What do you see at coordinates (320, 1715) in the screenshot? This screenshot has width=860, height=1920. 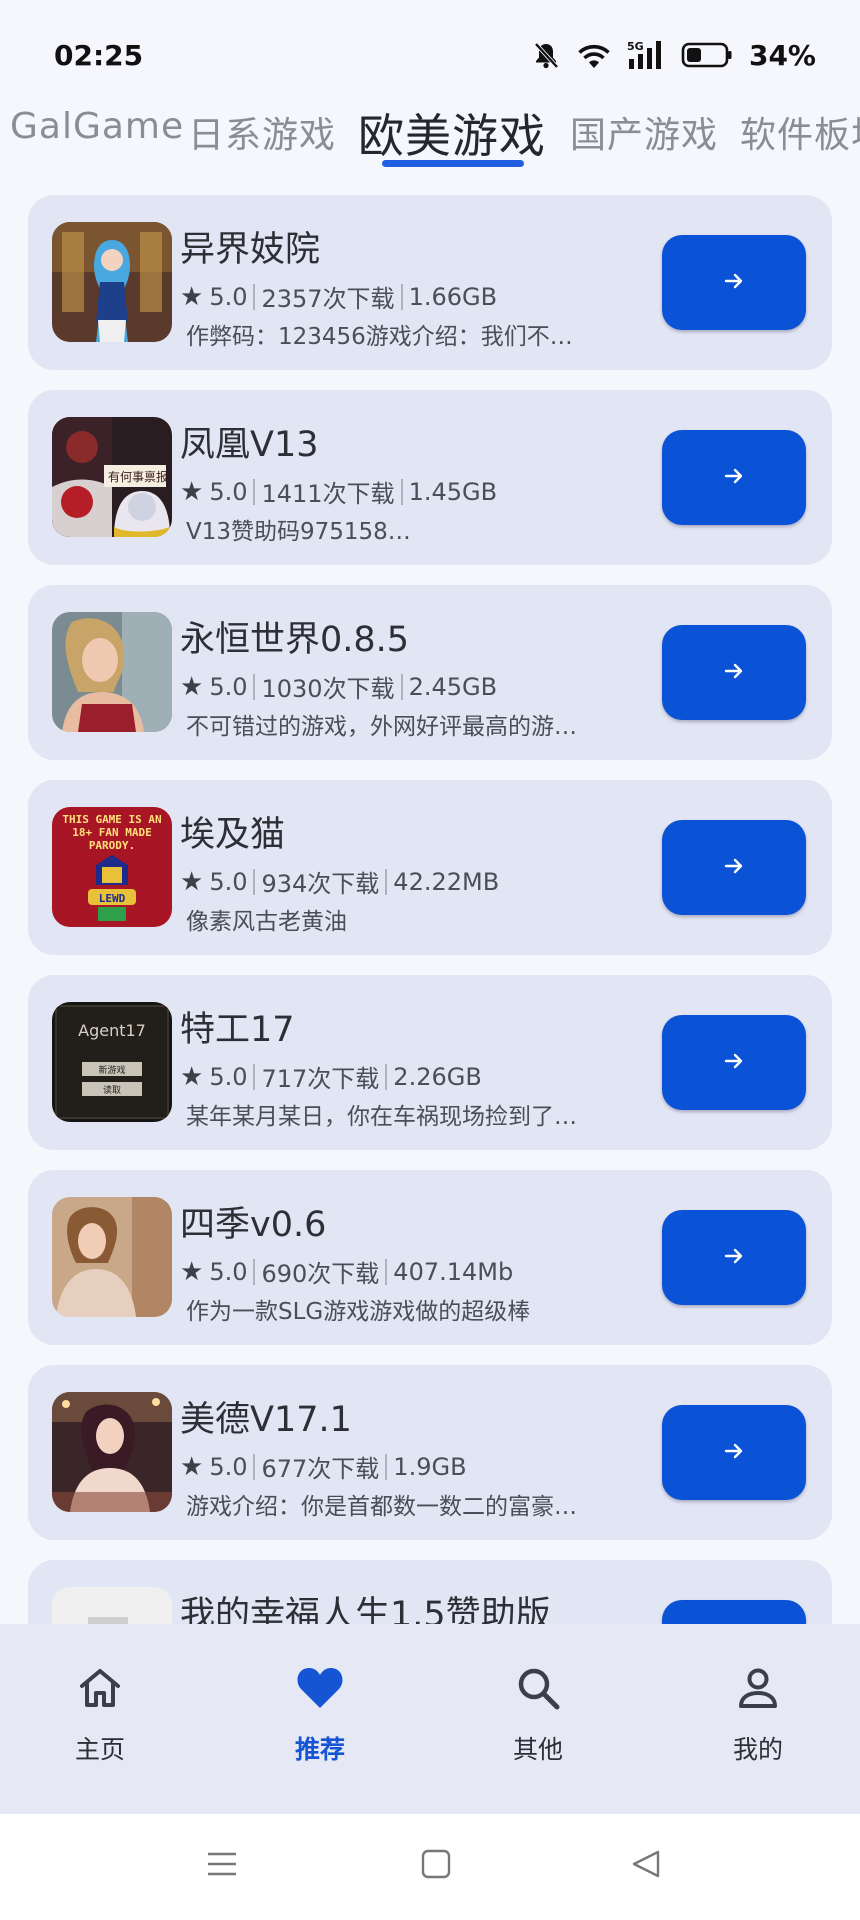 I see `nav-recommend: 推荐` at bounding box center [320, 1715].